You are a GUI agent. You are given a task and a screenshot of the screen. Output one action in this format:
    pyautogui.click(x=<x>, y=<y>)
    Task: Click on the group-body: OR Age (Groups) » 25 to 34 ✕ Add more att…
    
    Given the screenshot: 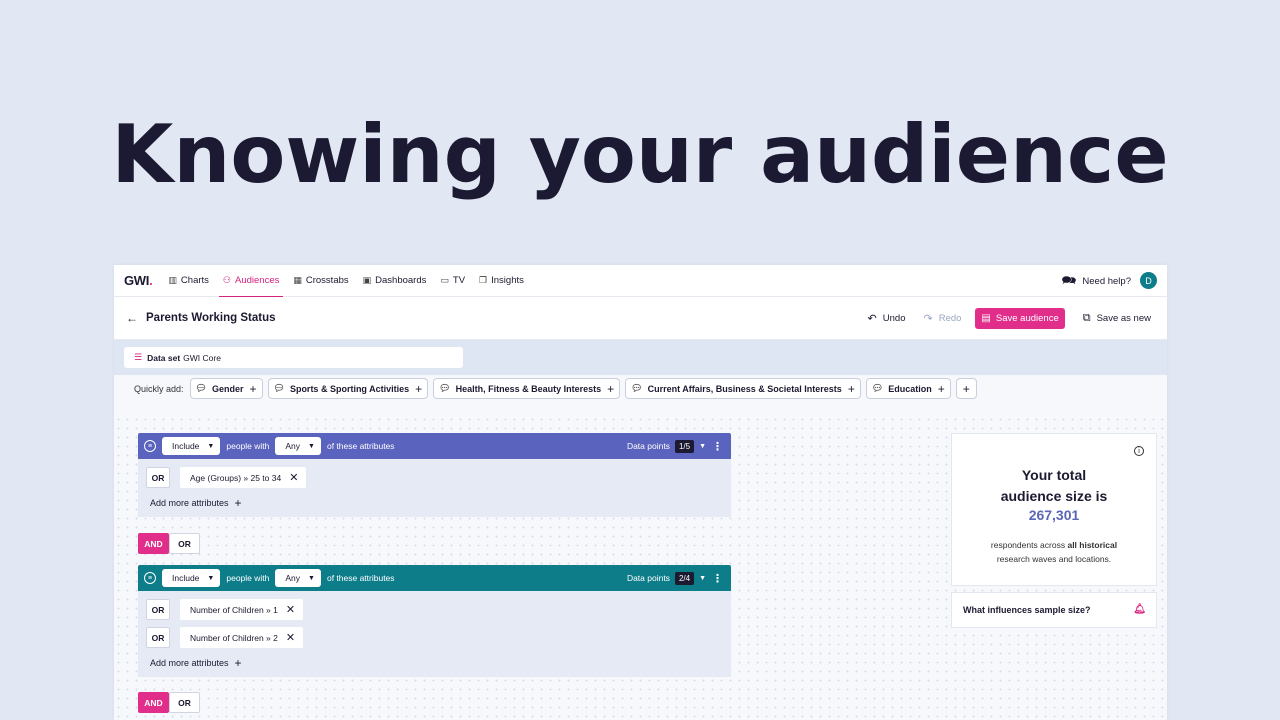 What is the action you would take?
    pyautogui.click(x=434, y=488)
    